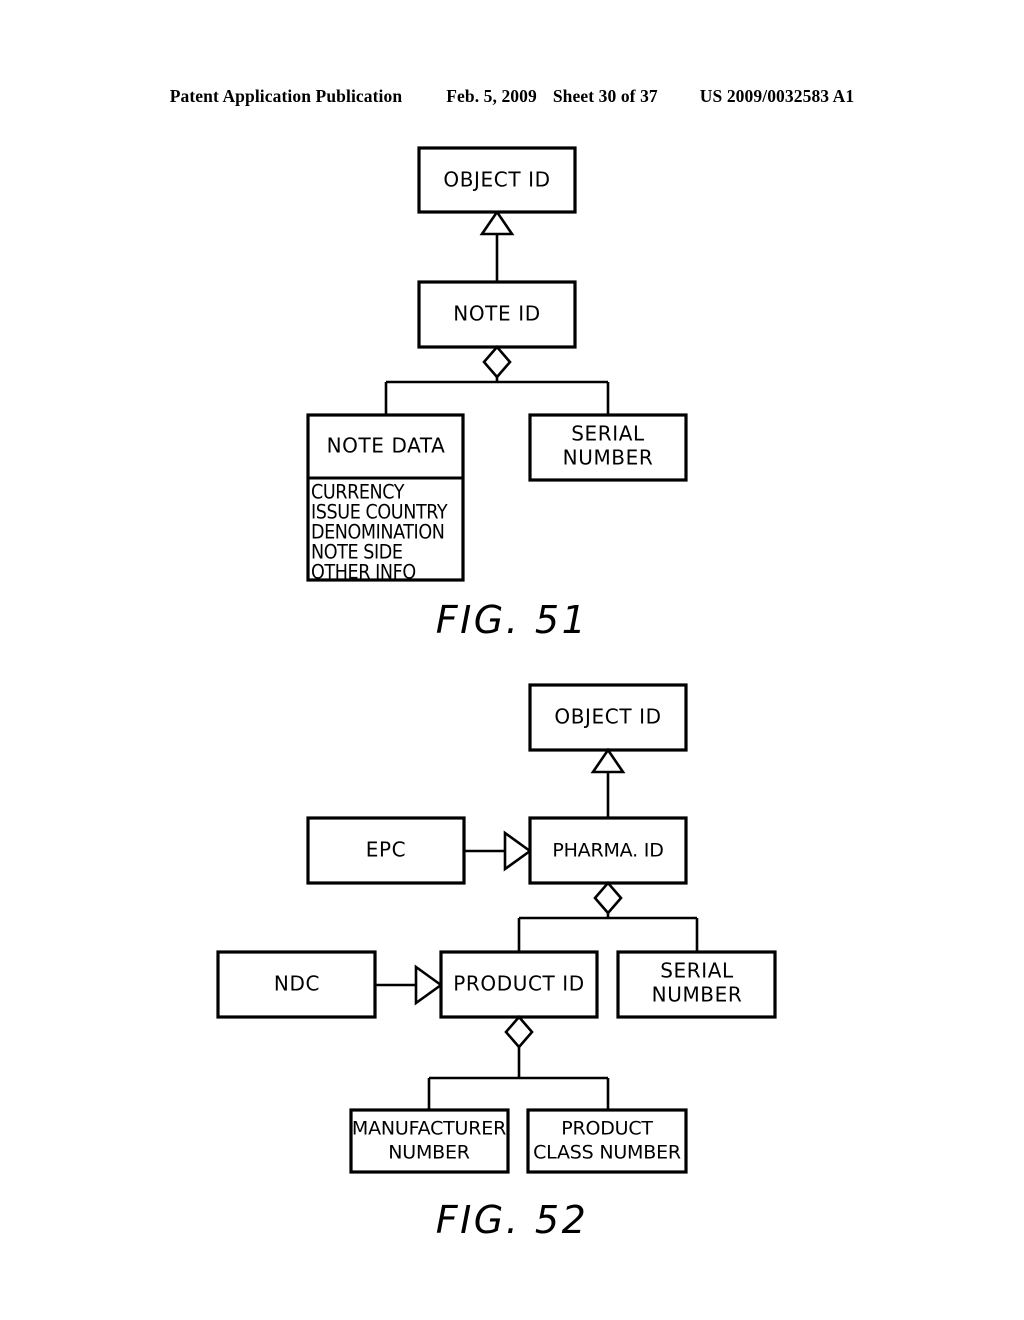 Image resolution: width=1024 pixels, height=1320 pixels. What do you see at coordinates (519, 984) in the screenshot?
I see `node-product-id-label: PRODUCT ID` at bounding box center [519, 984].